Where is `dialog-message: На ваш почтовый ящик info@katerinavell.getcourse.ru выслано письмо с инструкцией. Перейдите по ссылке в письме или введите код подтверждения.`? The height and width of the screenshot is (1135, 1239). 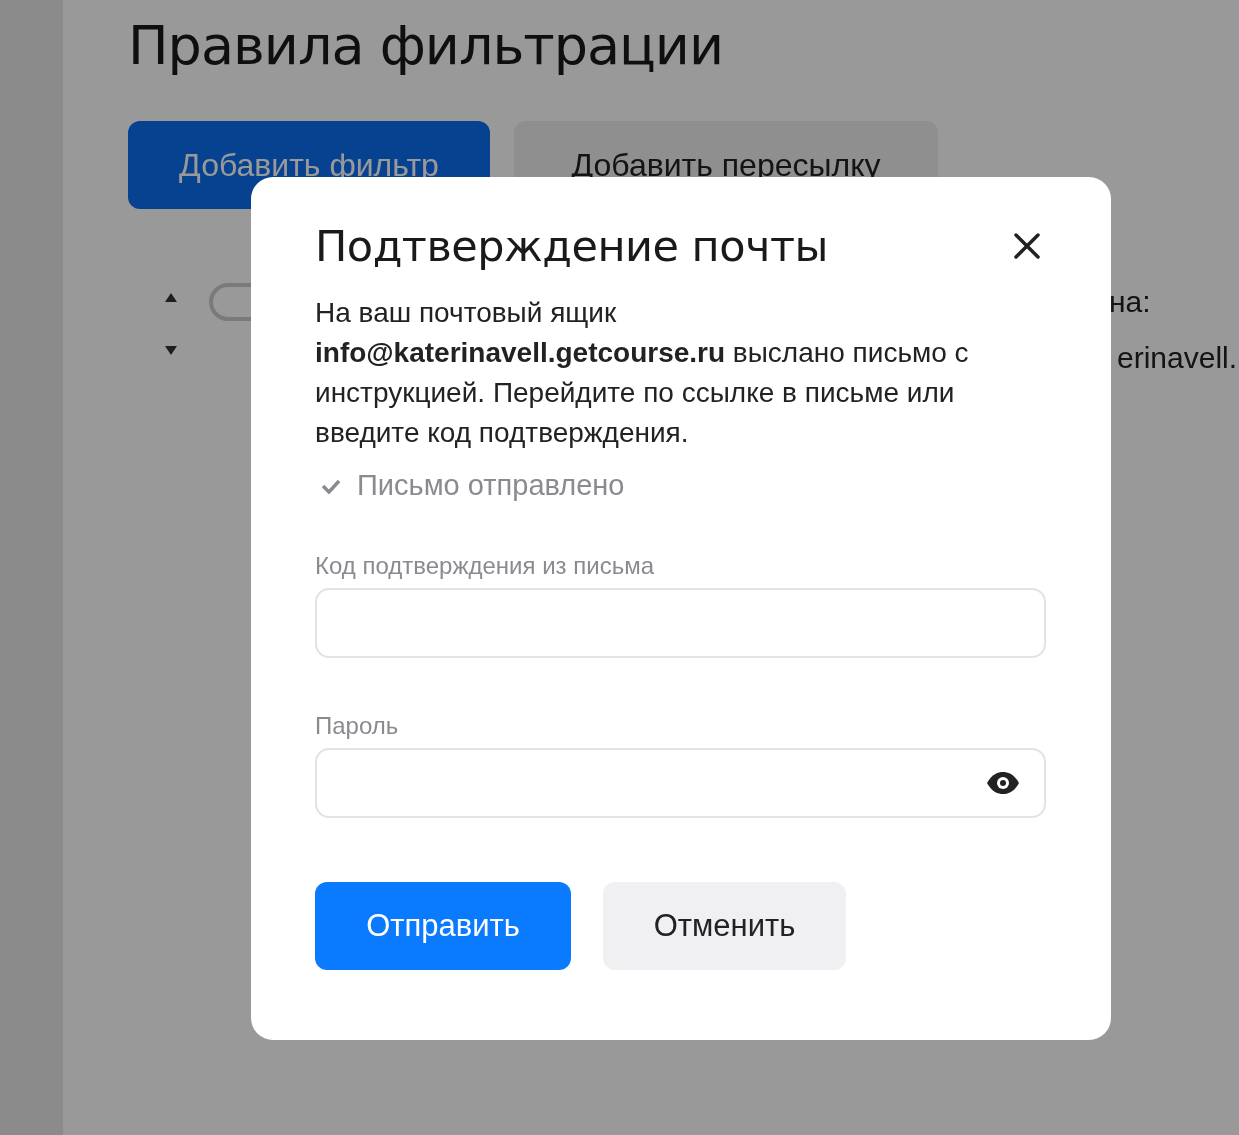 dialog-message: На ваш почтовый ящик info@katerinavell.getcourse.ru выслано письмо с инструкцией. Перейдите по ссылке в письме или введите код подтверждения. is located at coordinates (642, 373).